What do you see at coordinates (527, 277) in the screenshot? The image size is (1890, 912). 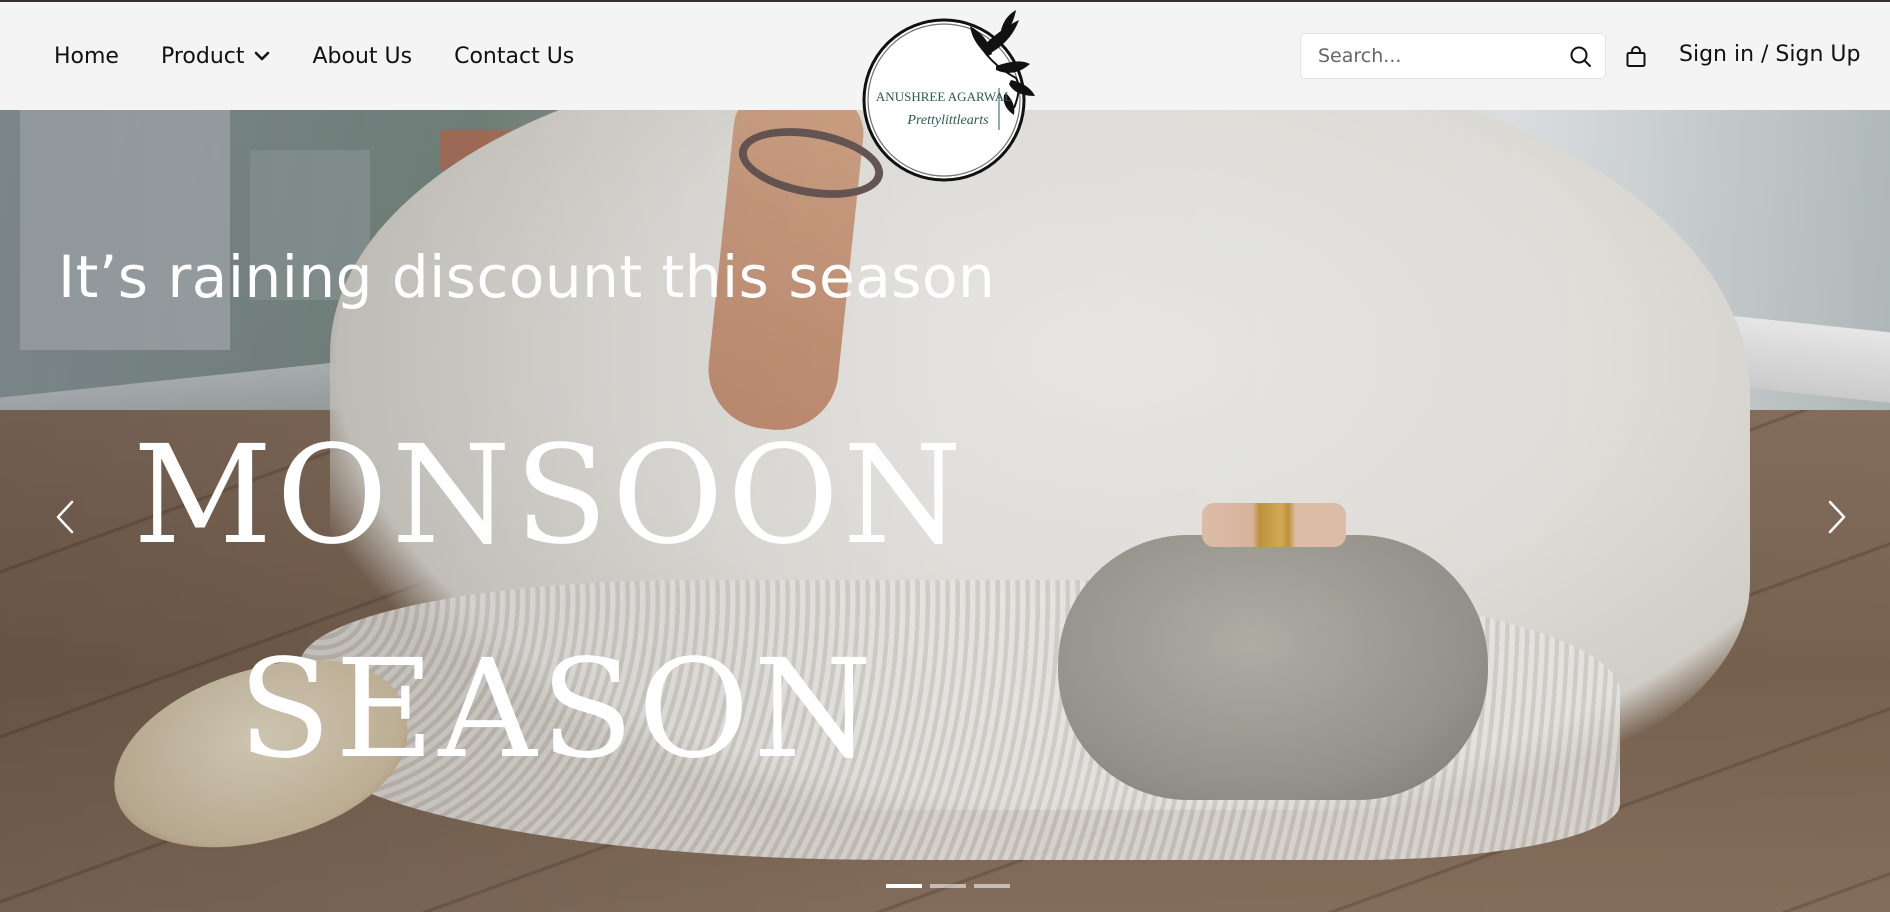 I see `hero-subtitle: It’s raining discount this season` at bounding box center [527, 277].